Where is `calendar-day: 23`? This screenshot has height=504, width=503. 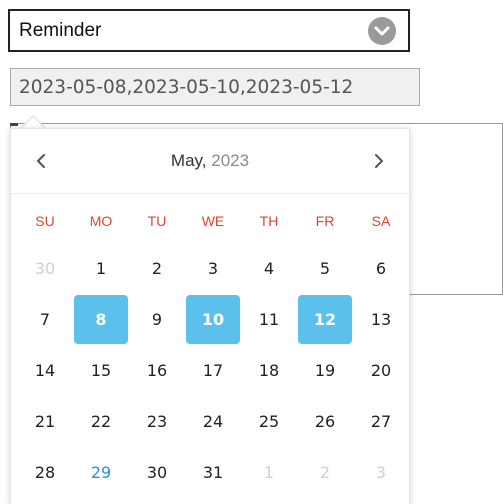
calendar-day: 23 is located at coordinates (157, 421).